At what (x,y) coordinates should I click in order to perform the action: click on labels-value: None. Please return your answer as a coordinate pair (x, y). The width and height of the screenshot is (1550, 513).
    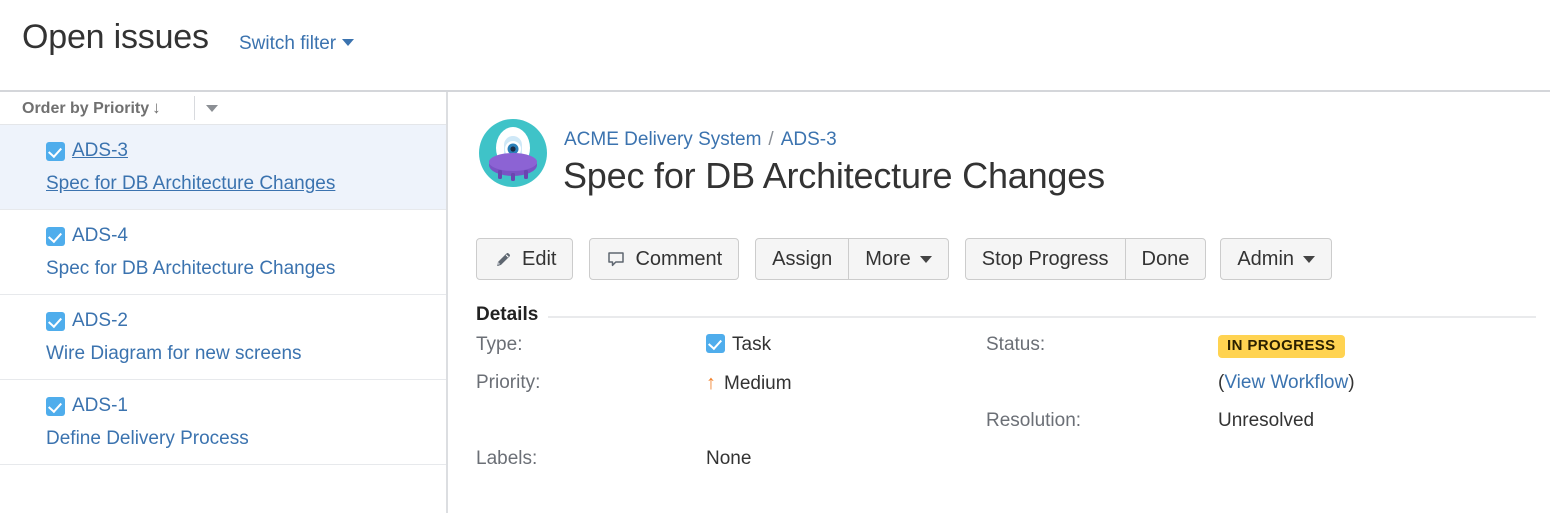
    Looking at the image, I should click on (729, 458).